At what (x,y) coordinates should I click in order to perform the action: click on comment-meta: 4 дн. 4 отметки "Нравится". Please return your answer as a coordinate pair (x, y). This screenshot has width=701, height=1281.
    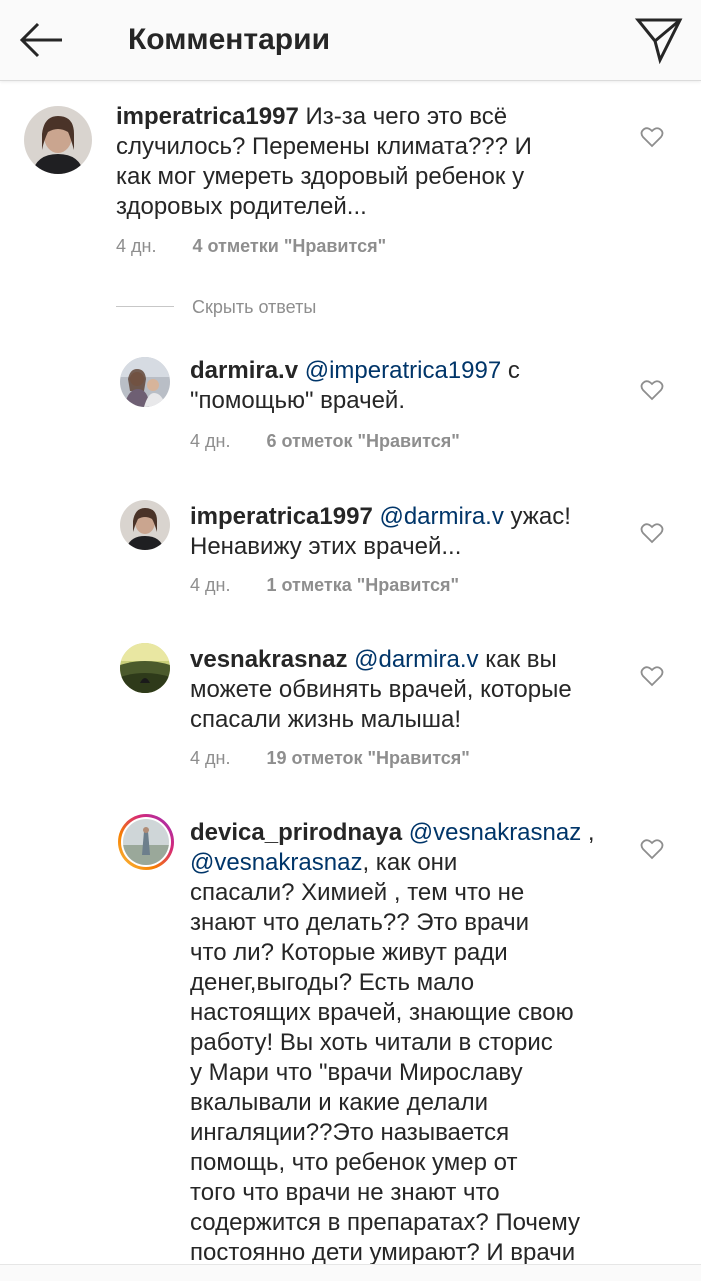
    Looking at the image, I should click on (251, 246).